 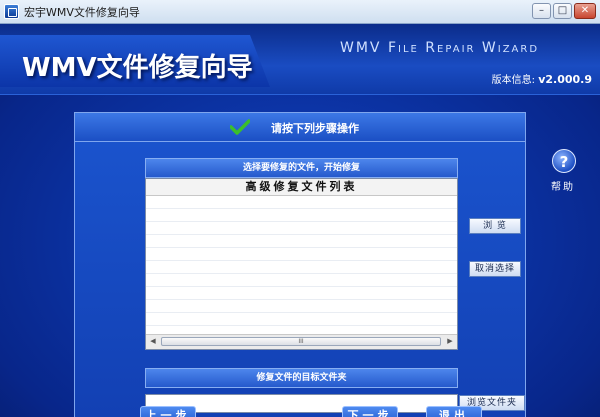 What do you see at coordinates (153, 341) in the screenshot?
I see `scroll-left-icon: ◀` at bounding box center [153, 341].